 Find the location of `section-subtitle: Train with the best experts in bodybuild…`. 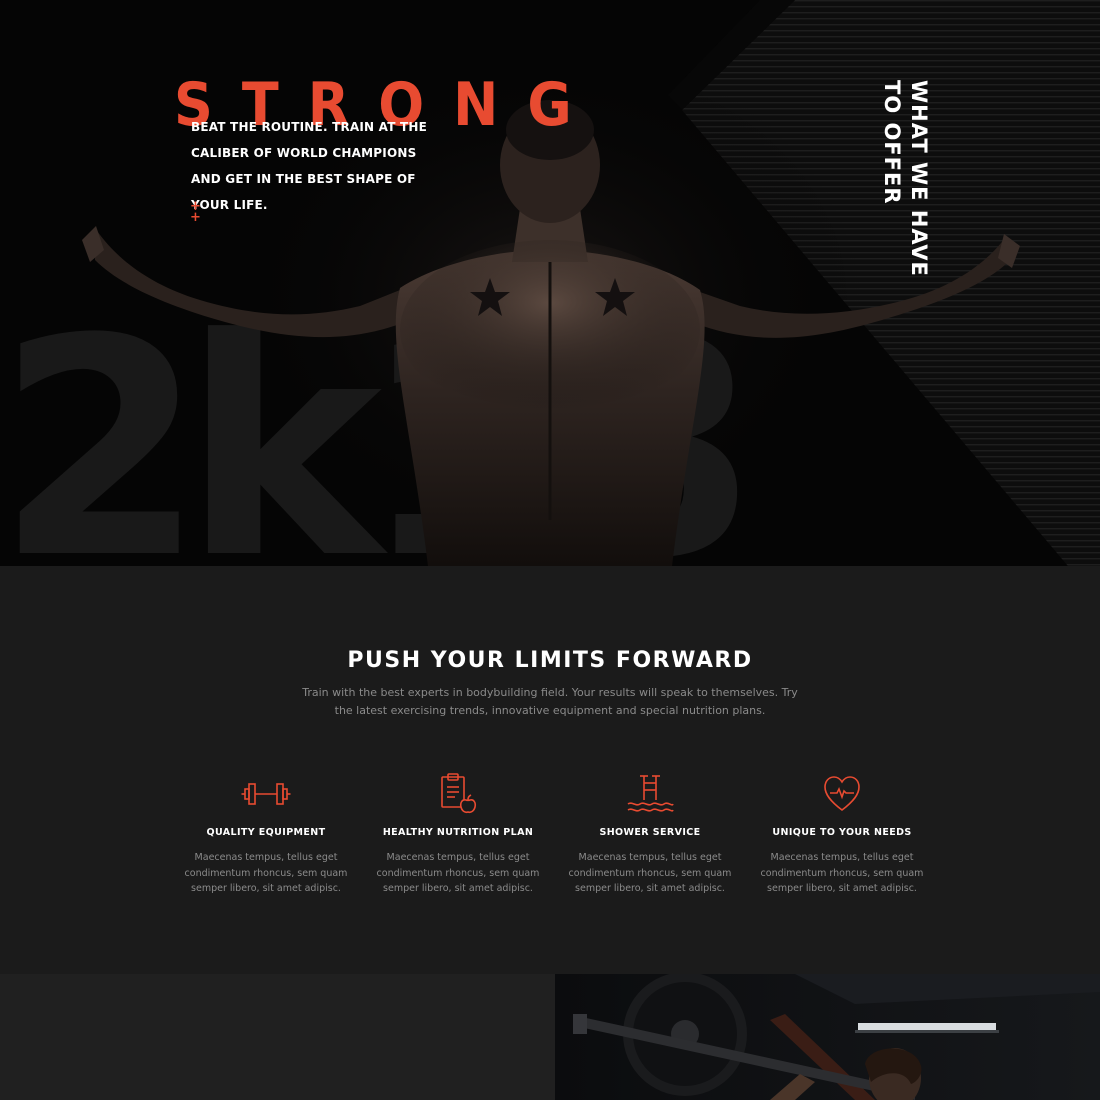

section-subtitle: Train with the best experts in bodybuild… is located at coordinates (550, 701).